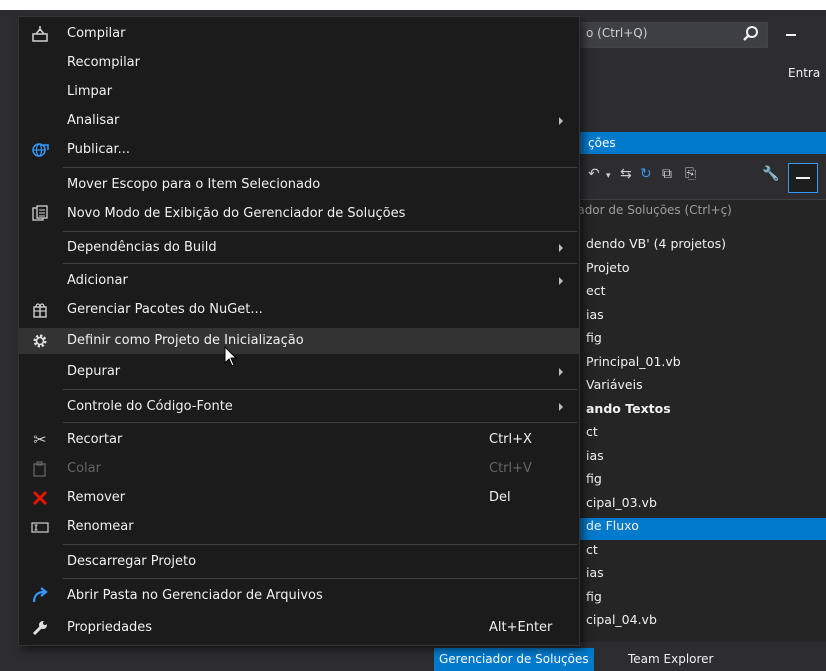 The image size is (826, 671). What do you see at coordinates (671, 659) in the screenshot?
I see `tab-team-explorer: Team Explorer` at bounding box center [671, 659].